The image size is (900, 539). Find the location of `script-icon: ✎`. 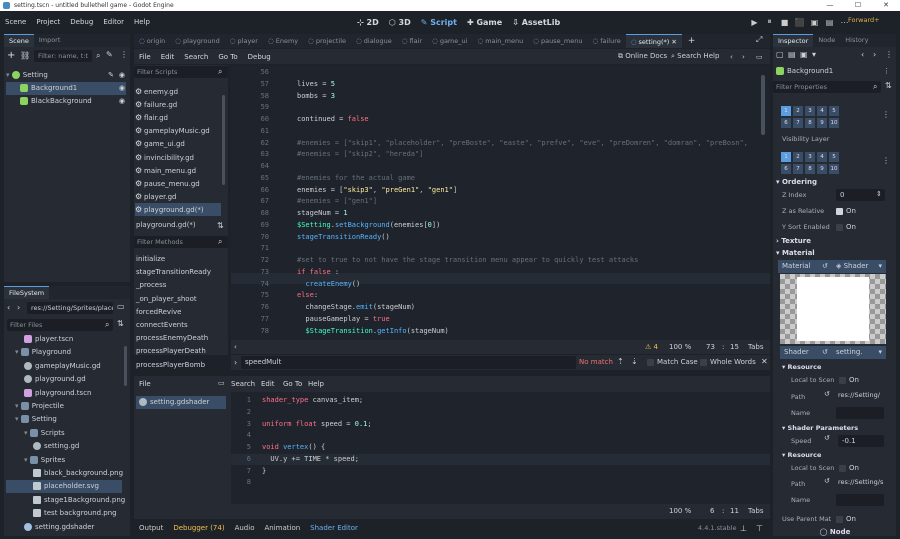

script-icon: ✎ is located at coordinates (111, 75).